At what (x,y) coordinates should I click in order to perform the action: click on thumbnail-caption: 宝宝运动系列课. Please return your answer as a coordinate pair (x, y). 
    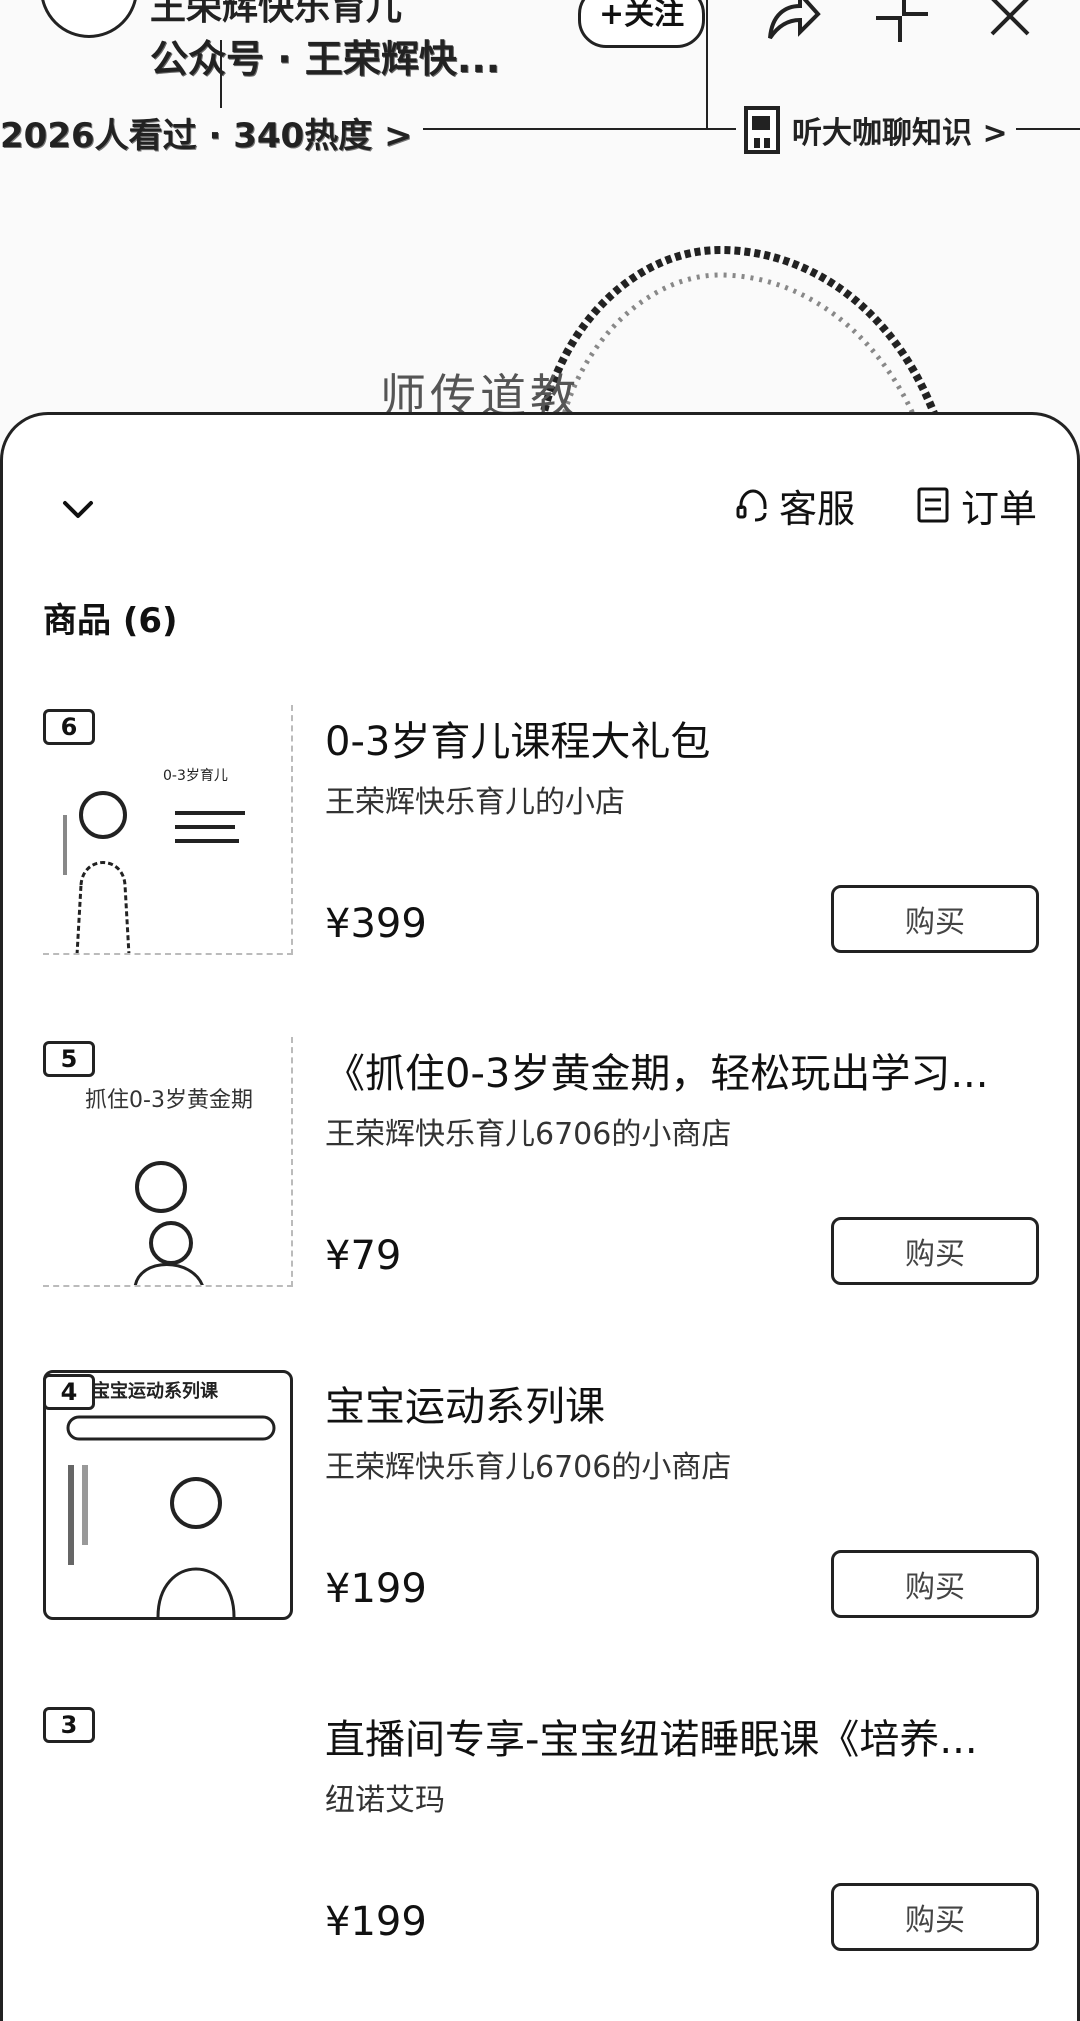
    Looking at the image, I should click on (155, 1391).